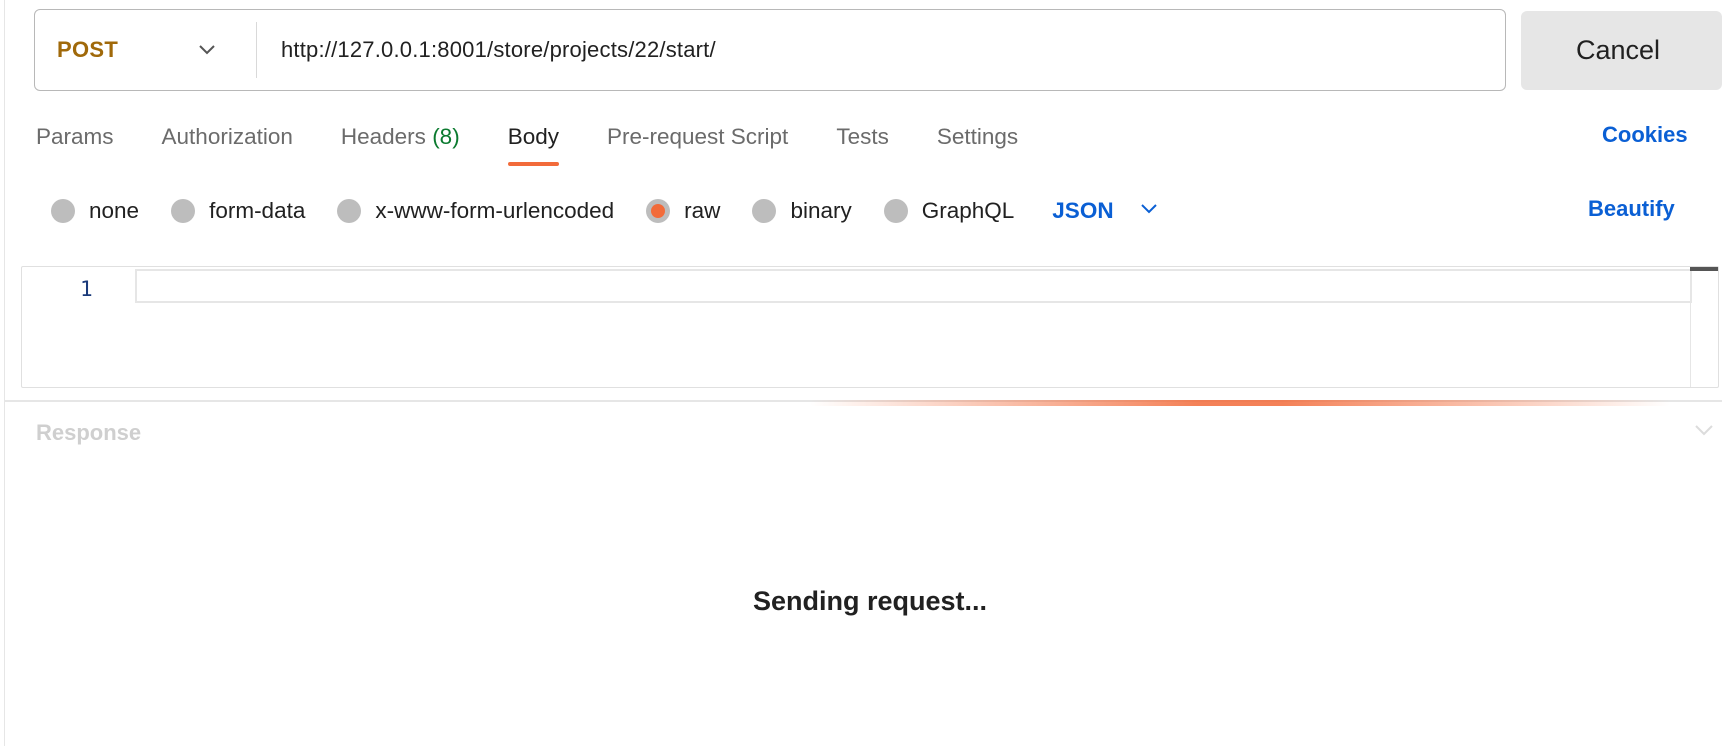 This screenshot has width=1722, height=746. I want to click on editor-scrollbar, so click(1704, 327).